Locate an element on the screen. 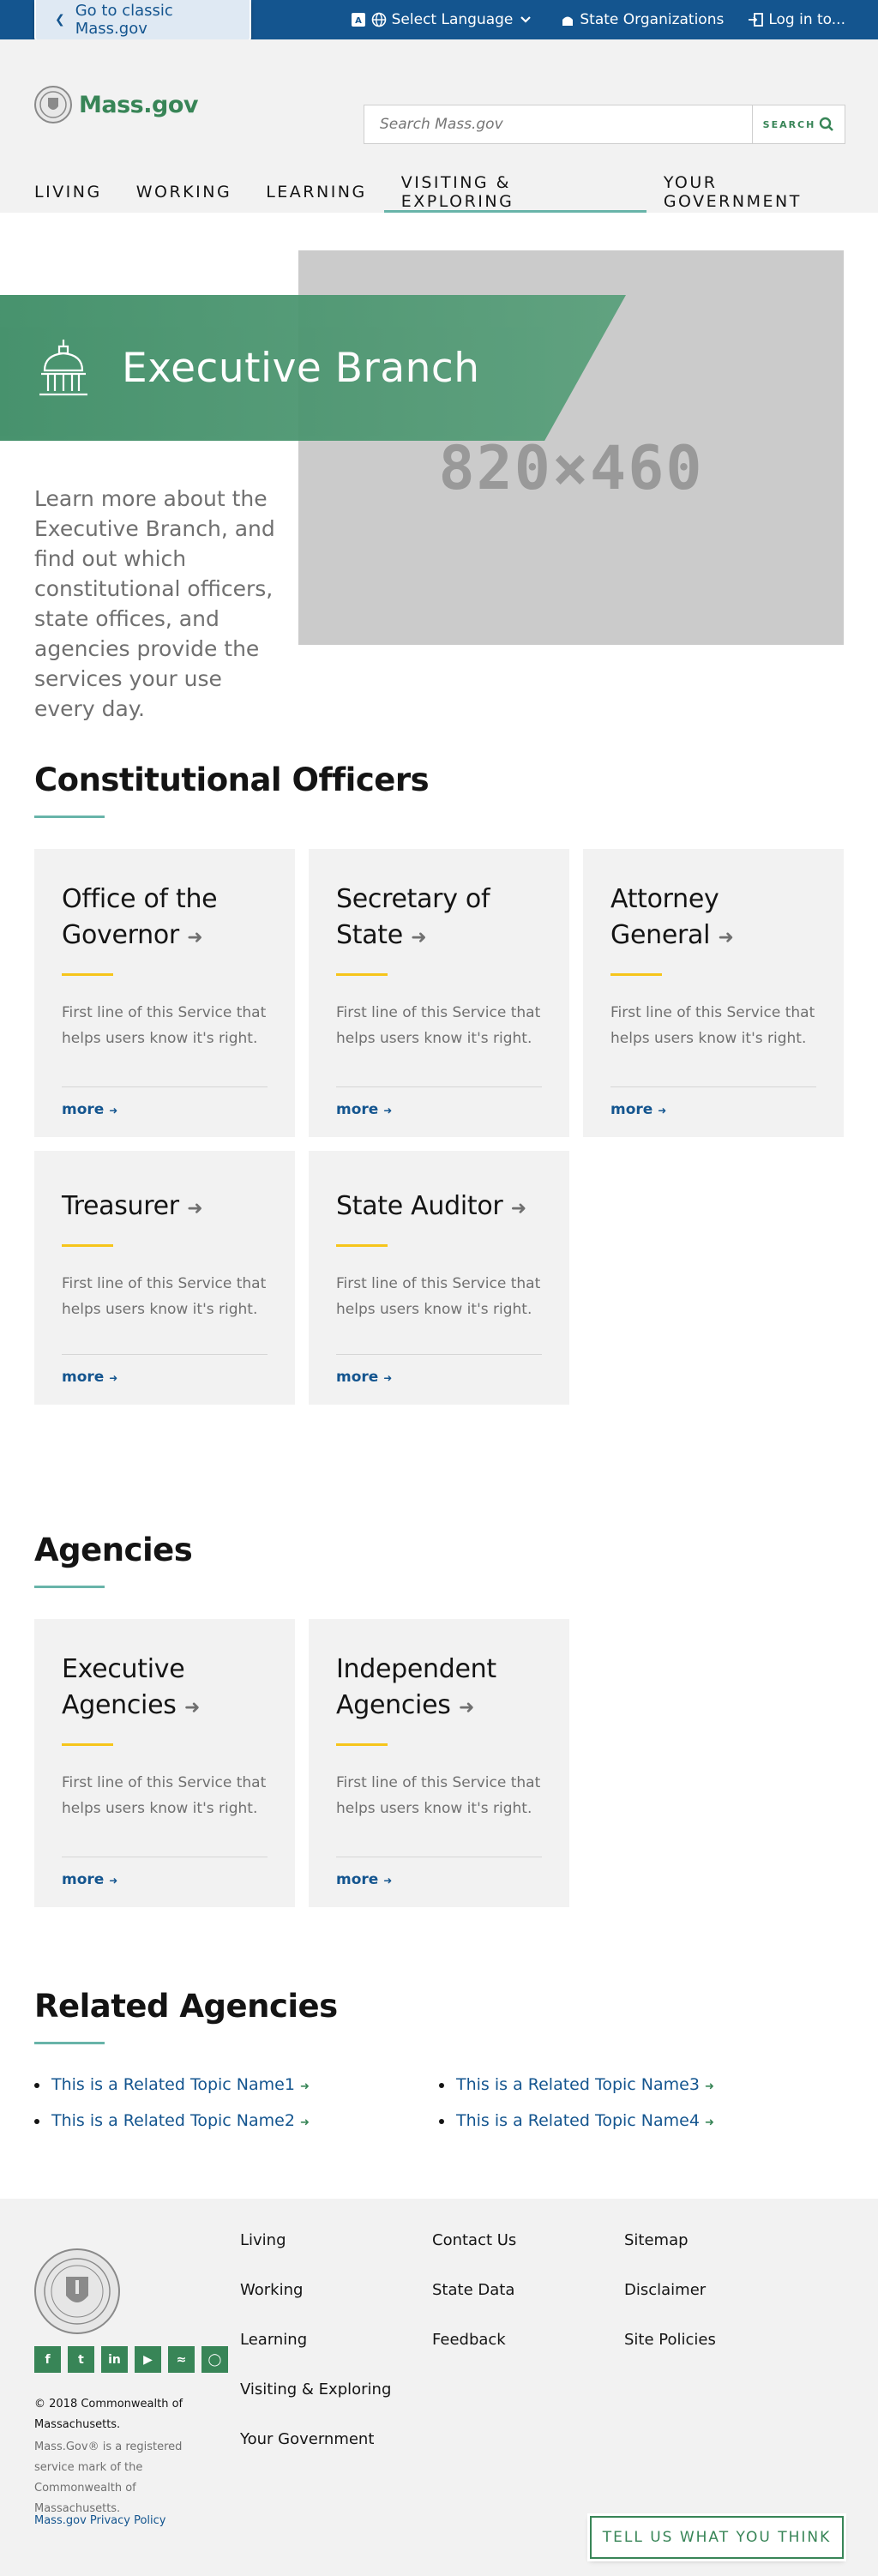  nav-your-government: YOUR GOVERNMENT is located at coordinates (762, 192).